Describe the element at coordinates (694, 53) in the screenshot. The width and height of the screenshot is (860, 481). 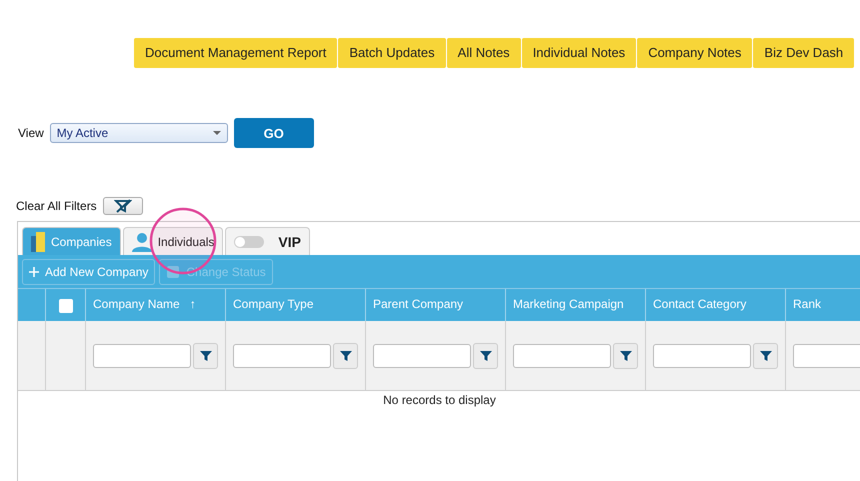
I see `nav-tab: Company Notes` at that location.